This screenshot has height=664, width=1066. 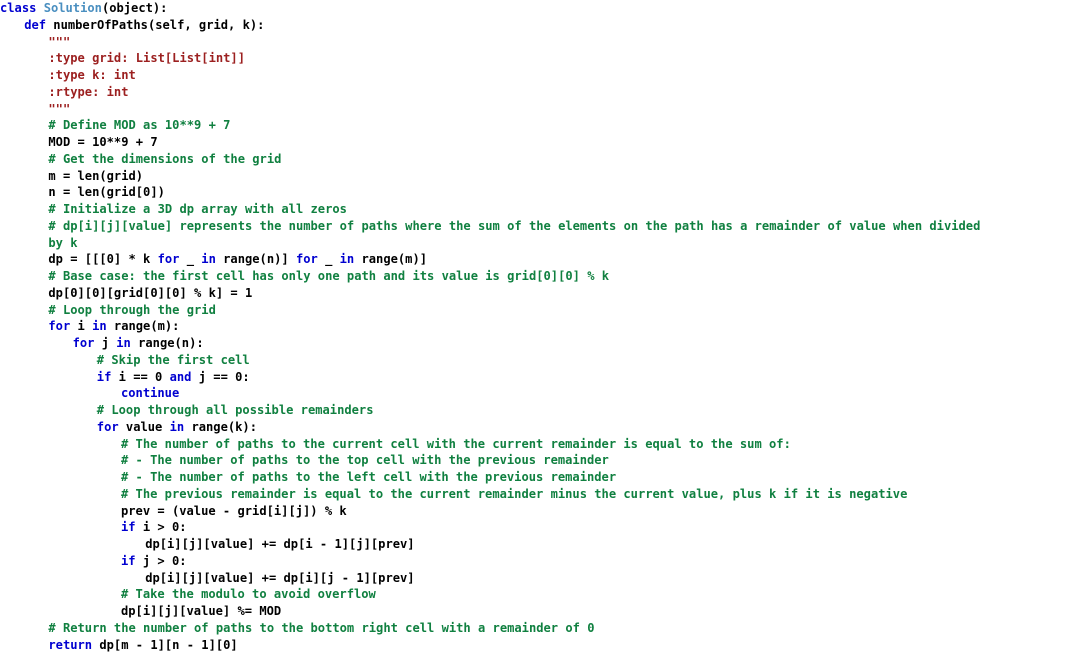 What do you see at coordinates (533, 594) in the screenshot?
I see `code-line: # Take the modulo to avoid overflow` at bounding box center [533, 594].